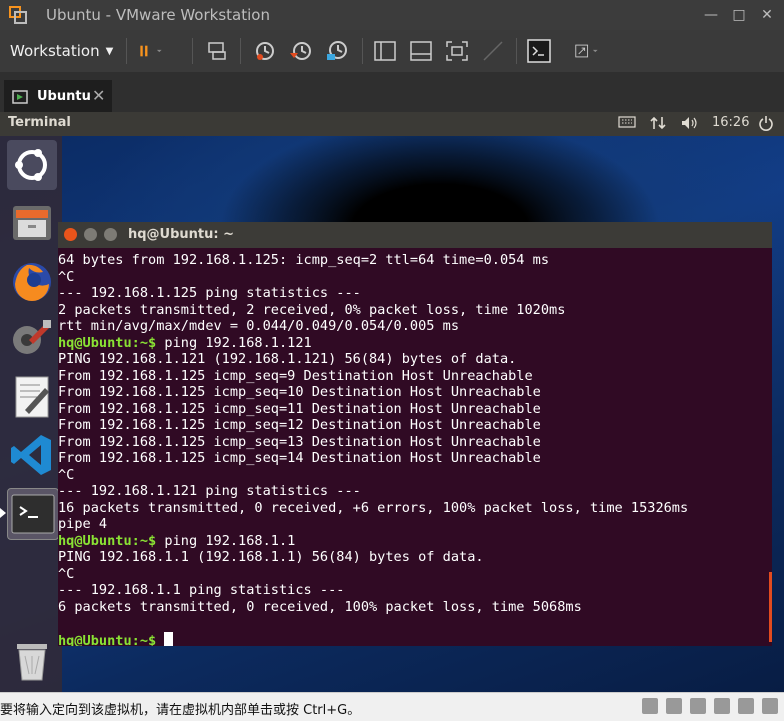 The image size is (784, 721). I want to click on launcher-vscode-button, so click(32, 455).